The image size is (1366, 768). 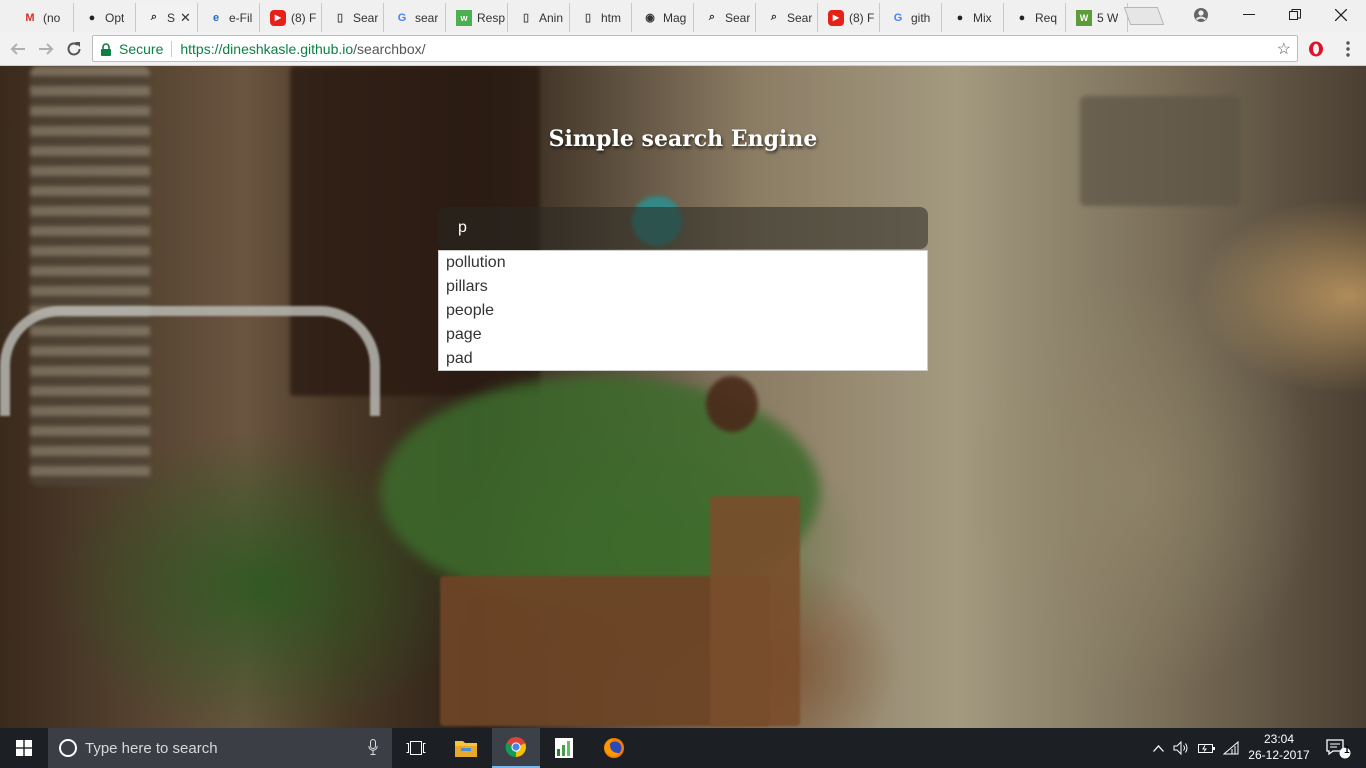 I want to click on browser-tab: W 5 W, so click(x=1097, y=17).